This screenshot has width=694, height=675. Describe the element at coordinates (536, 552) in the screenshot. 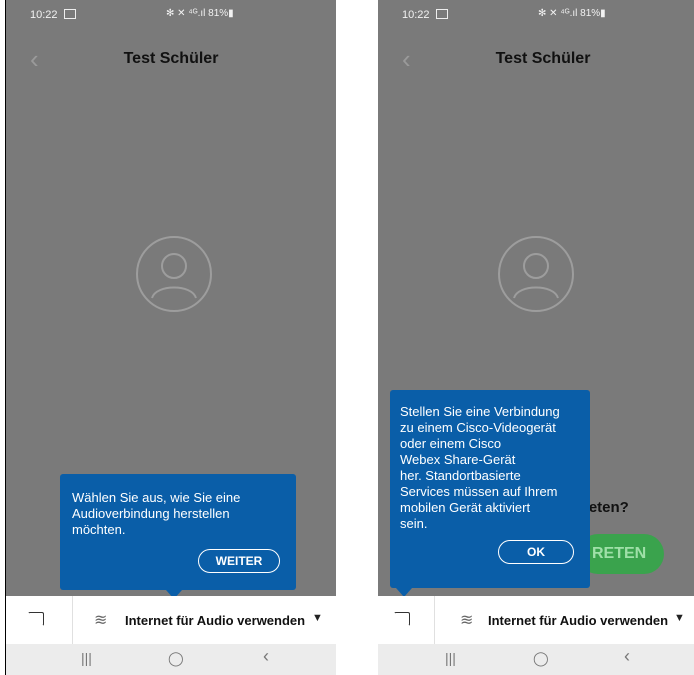

I see `ok-button: OK` at that location.